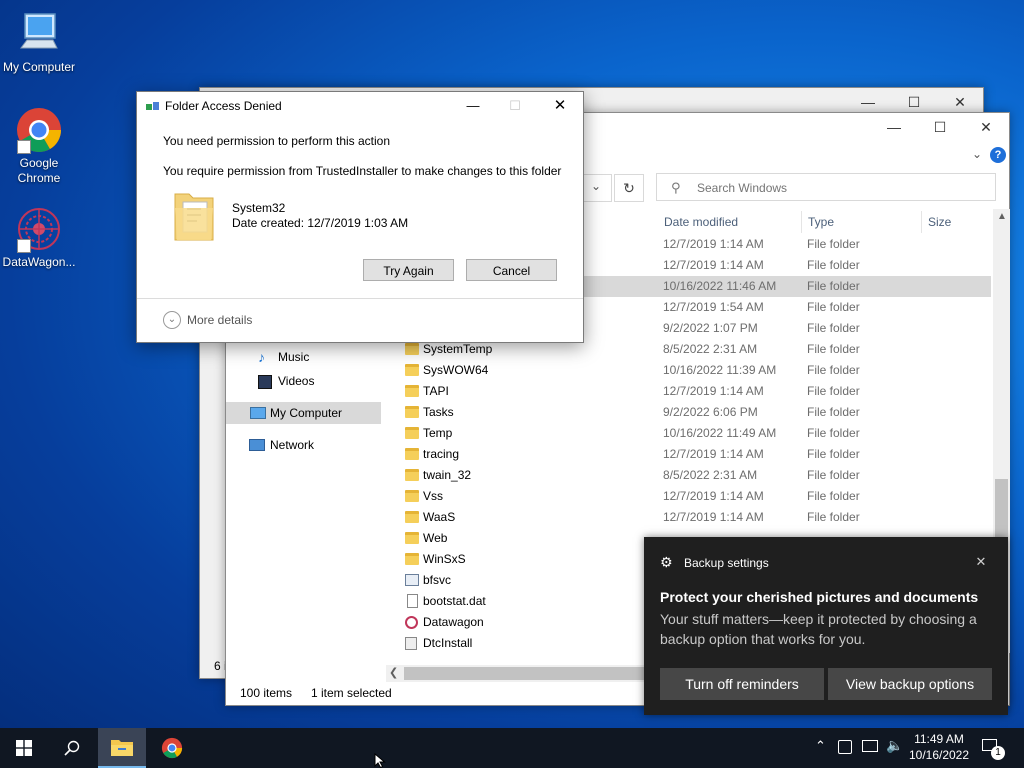 The height and width of the screenshot is (768, 1024). Describe the element at coordinates (696, 517) in the screenshot. I see `list-item: WaaS 12/7/2019 1:14 AM File folder` at that location.